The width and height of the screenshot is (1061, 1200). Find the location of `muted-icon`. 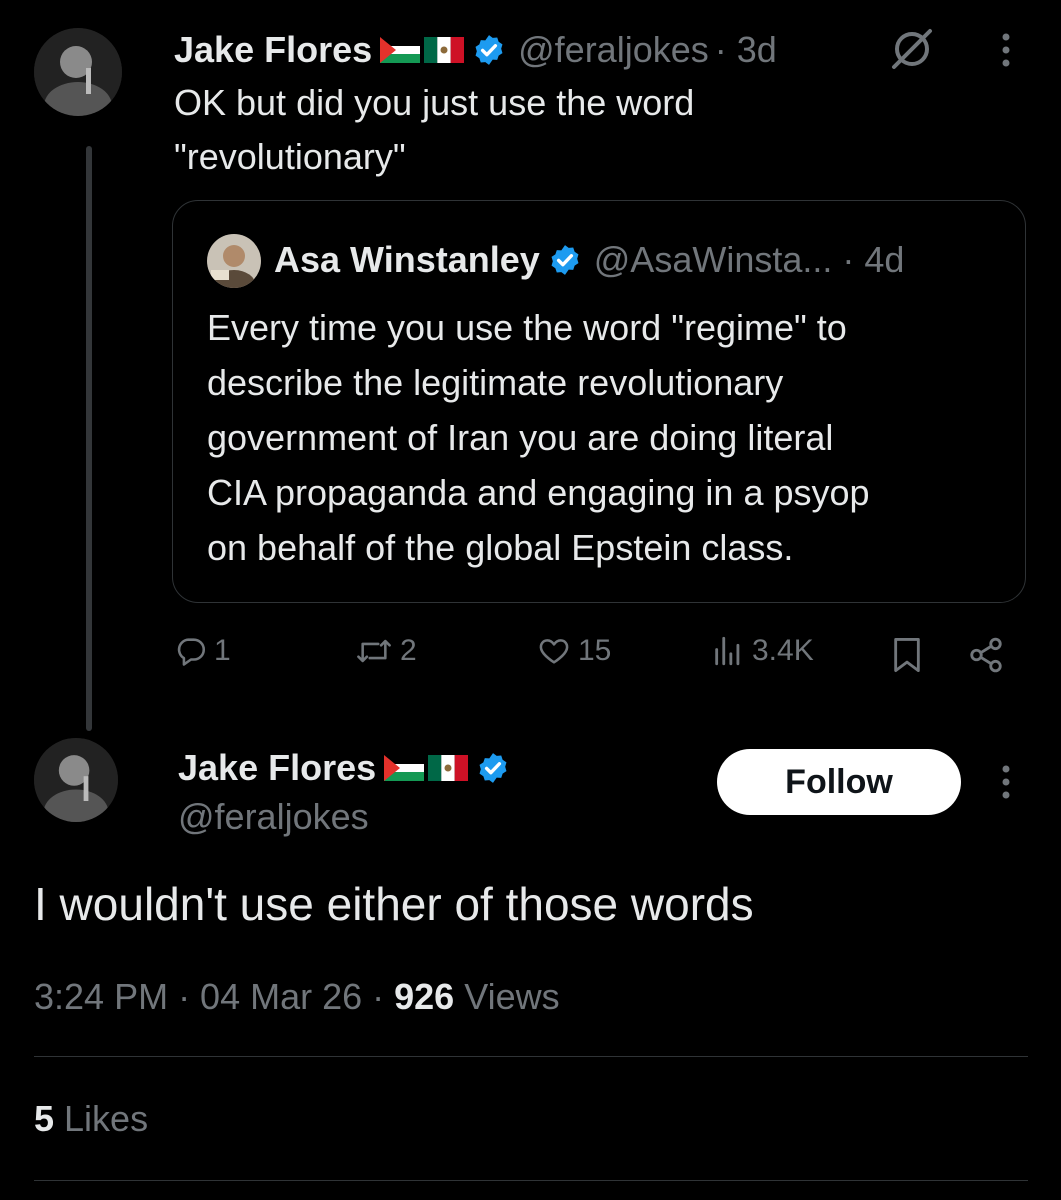

muted-icon is located at coordinates (912, 49).